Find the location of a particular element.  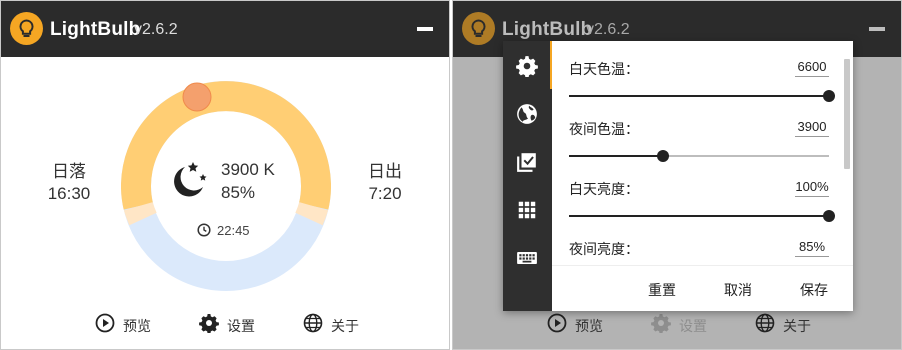

nav-location is located at coordinates (527, 113).